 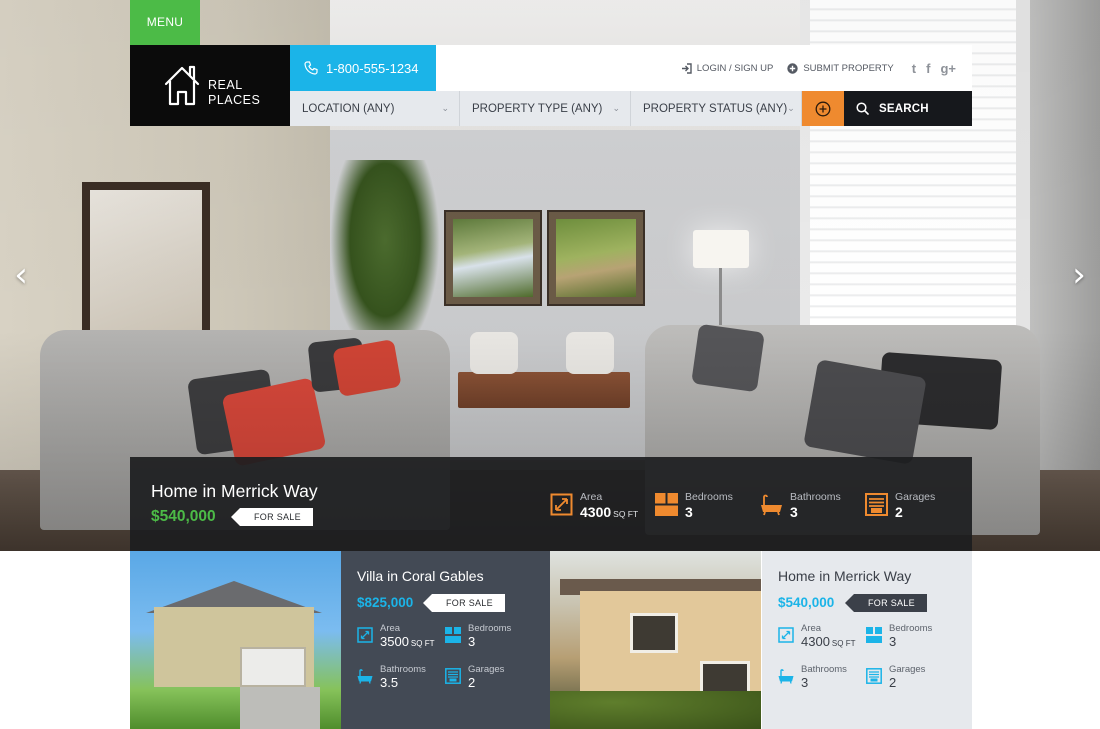 What do you see at coordinates (904, 108) in the screenshot?
I see `search-button-label: SEARCH` at bounding box center [904, 108].